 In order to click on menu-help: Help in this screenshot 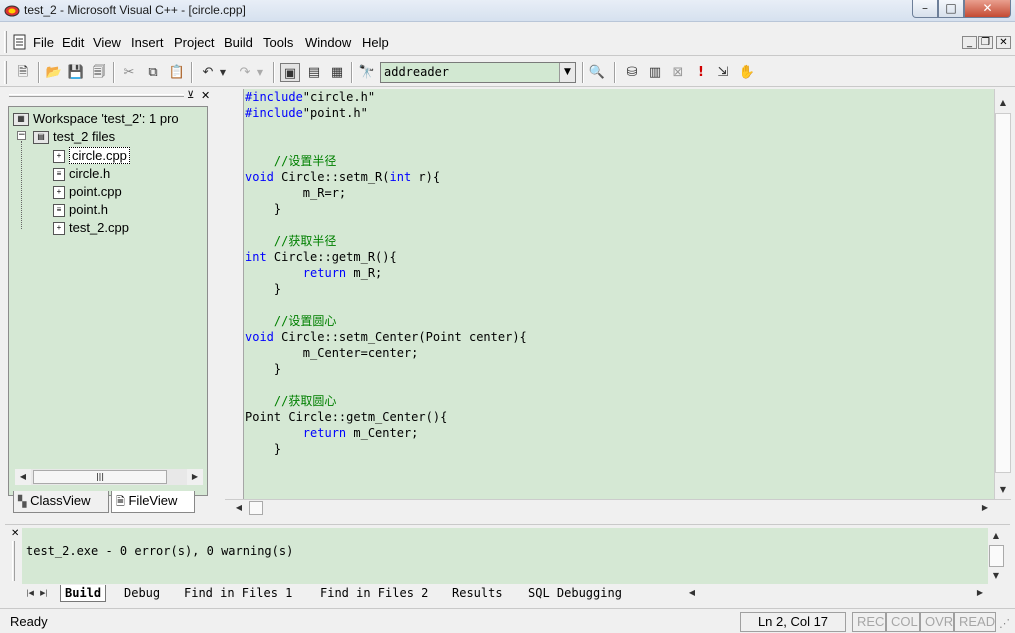, I will do `click(375, 42)`.